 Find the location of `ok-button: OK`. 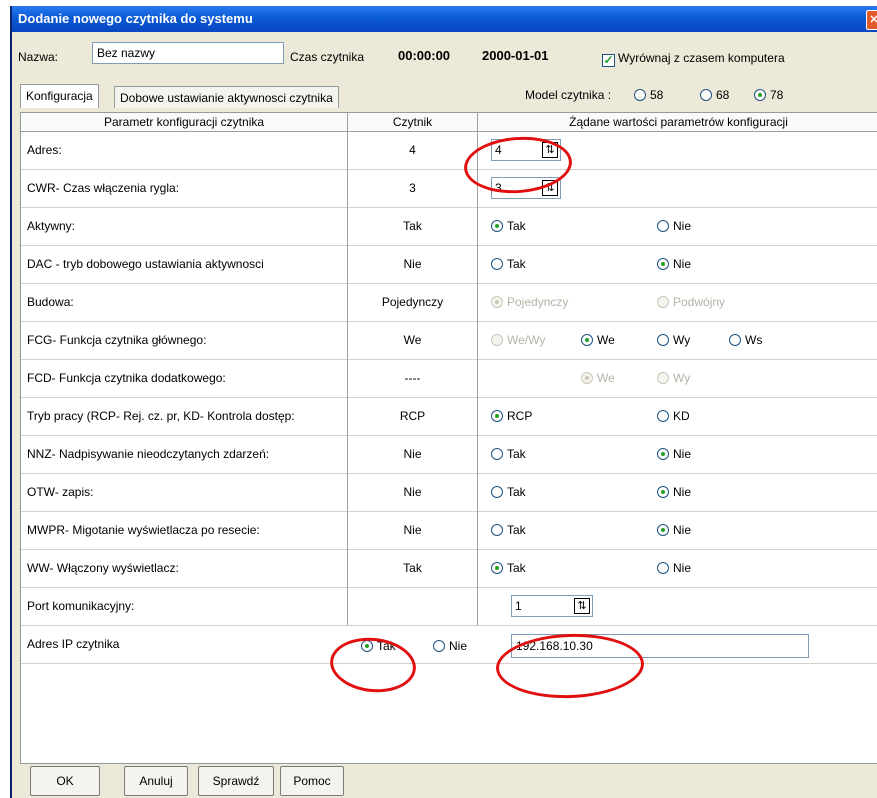

ok-button: OK is located at coordinates (65, 781).